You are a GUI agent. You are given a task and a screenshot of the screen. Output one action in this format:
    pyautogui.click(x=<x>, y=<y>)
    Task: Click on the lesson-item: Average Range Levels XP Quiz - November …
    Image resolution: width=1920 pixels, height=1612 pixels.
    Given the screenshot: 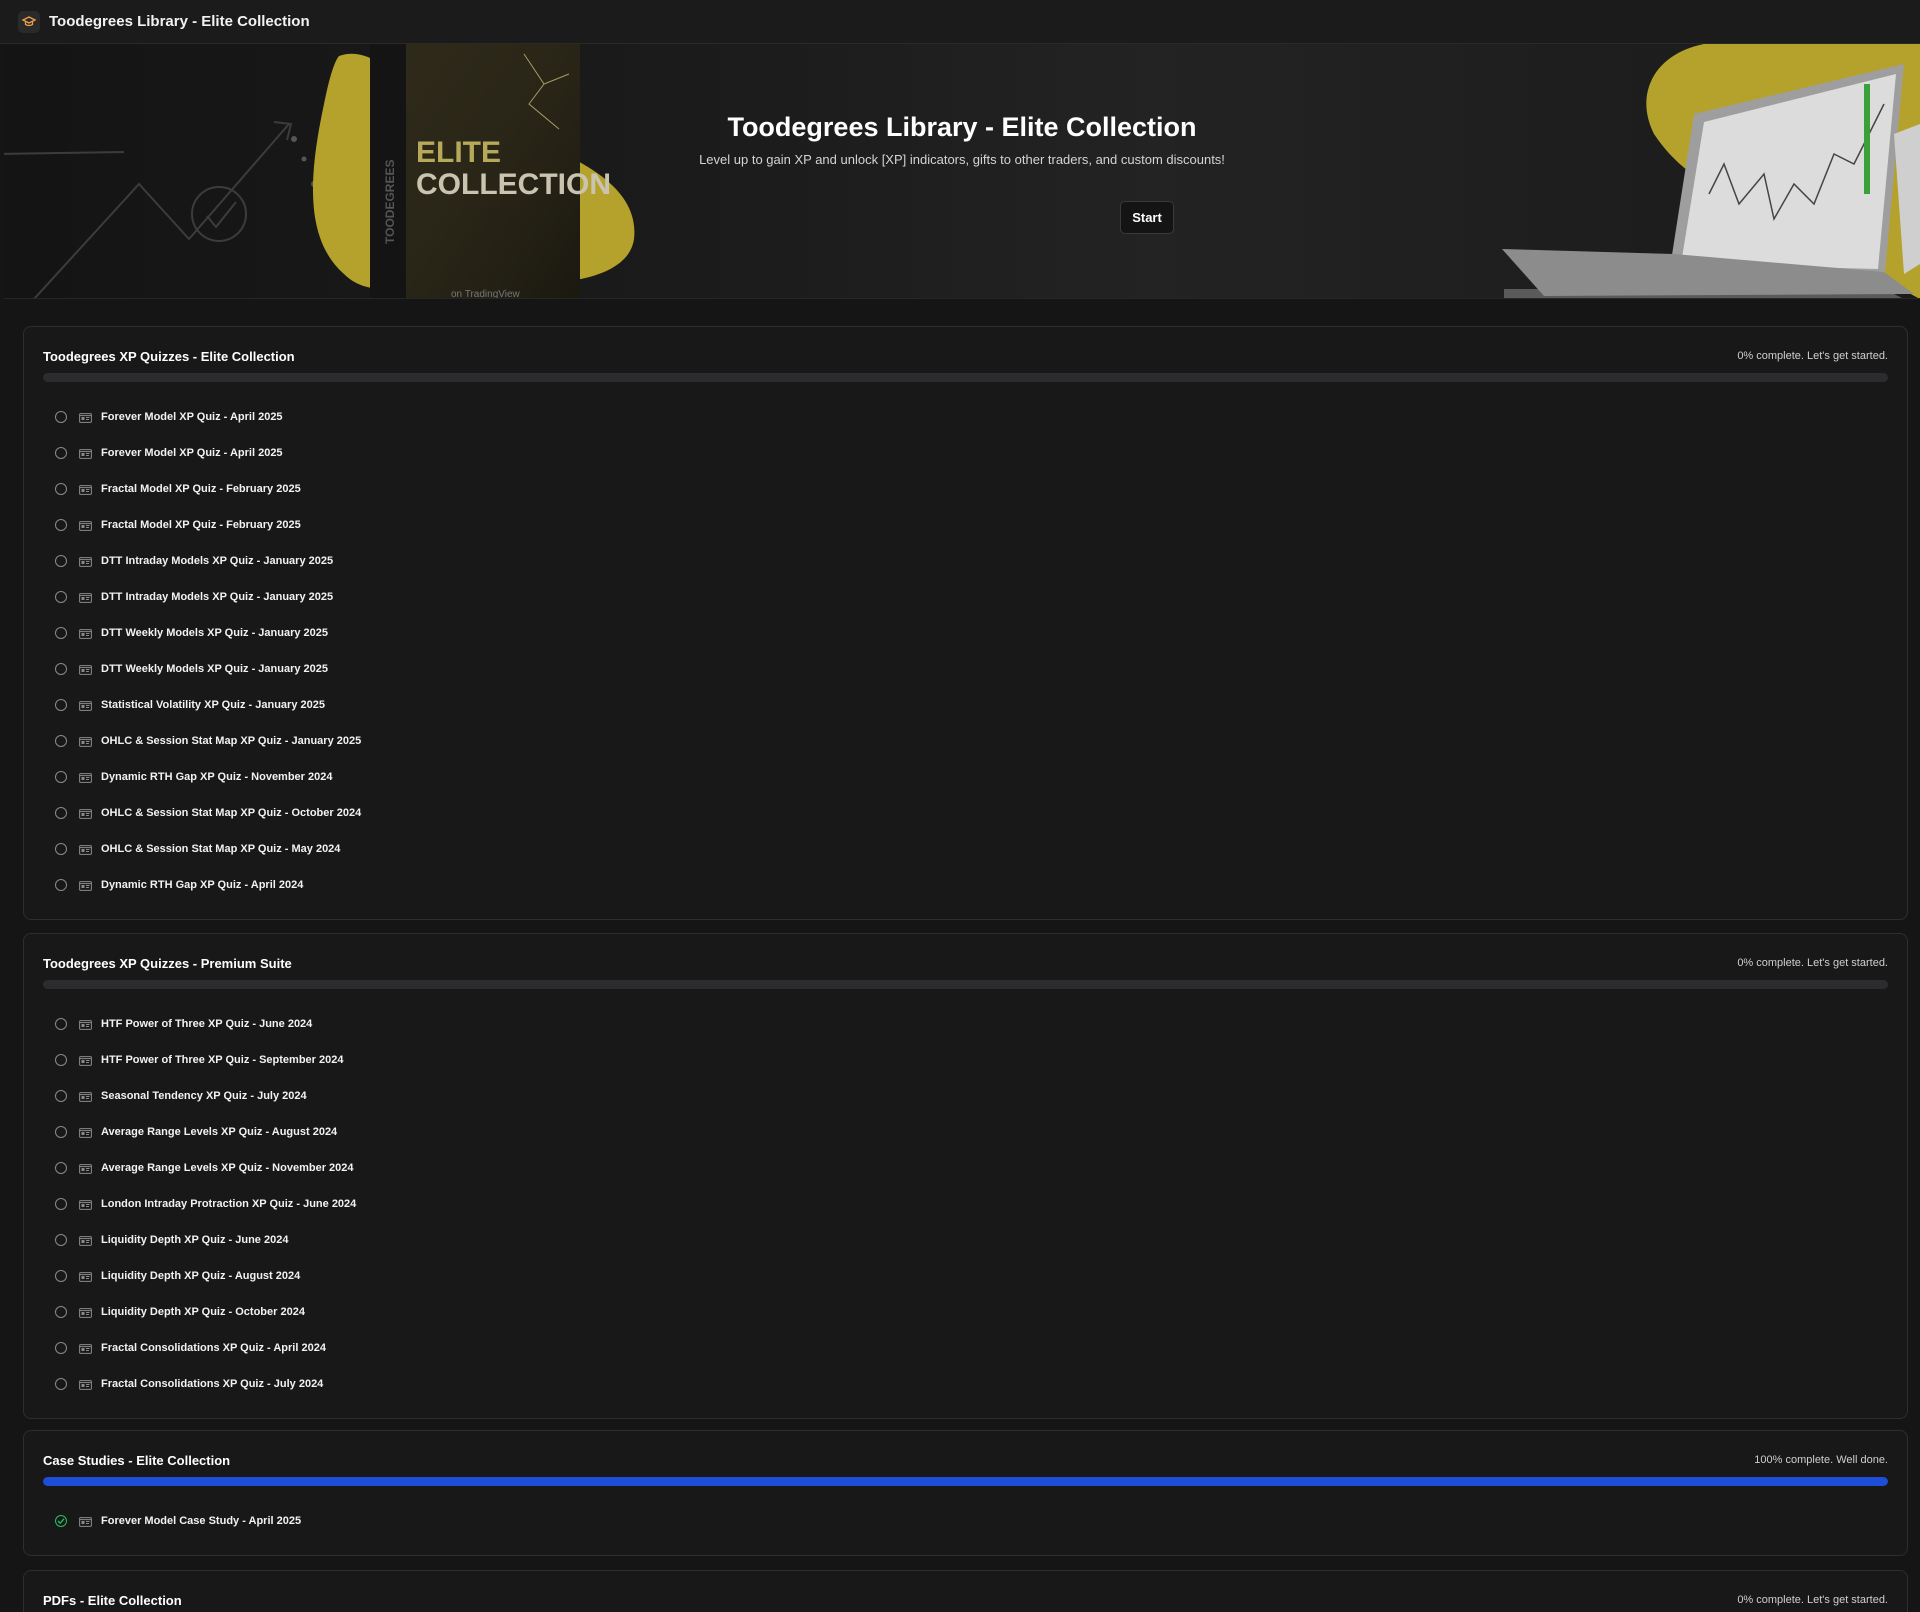 What is the action you would take?
    pyautogui.click(x=205, y=1168)
    